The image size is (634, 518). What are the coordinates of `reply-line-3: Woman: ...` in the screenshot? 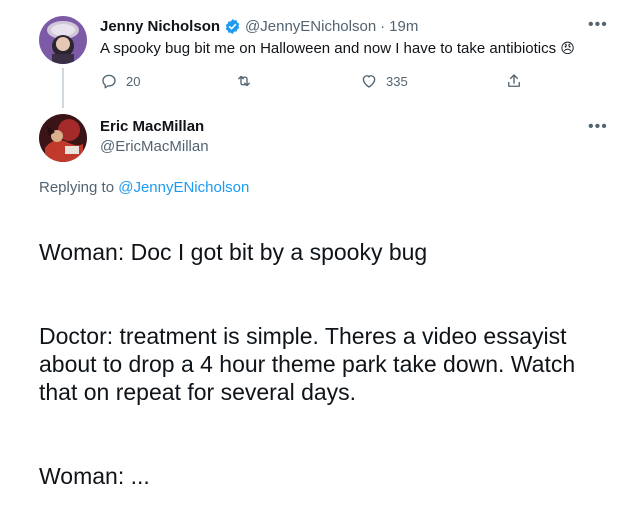 It's located at (94, 476).